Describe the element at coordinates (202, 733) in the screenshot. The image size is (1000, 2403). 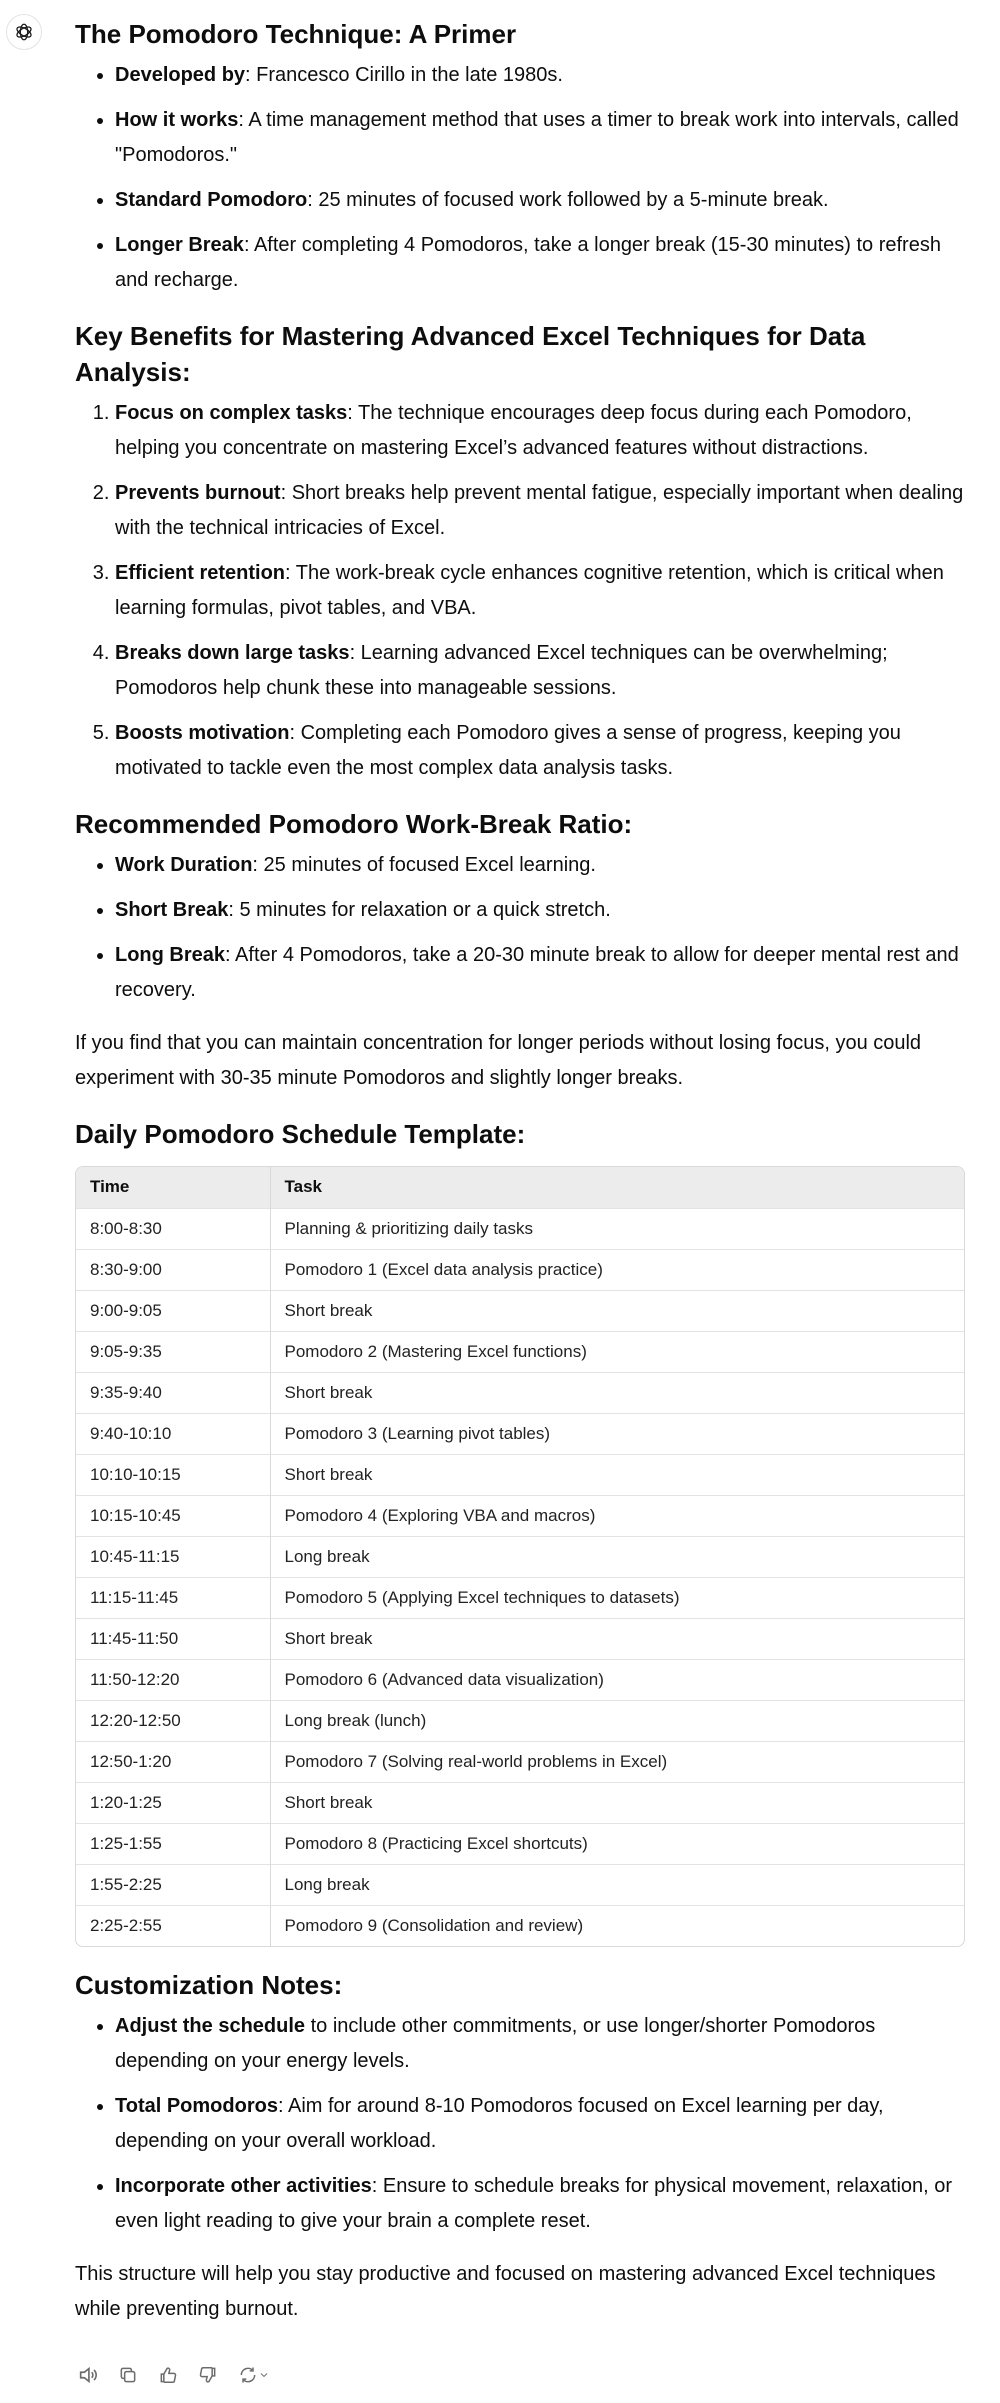
I see `item-label: Boosts motivation` at that location.